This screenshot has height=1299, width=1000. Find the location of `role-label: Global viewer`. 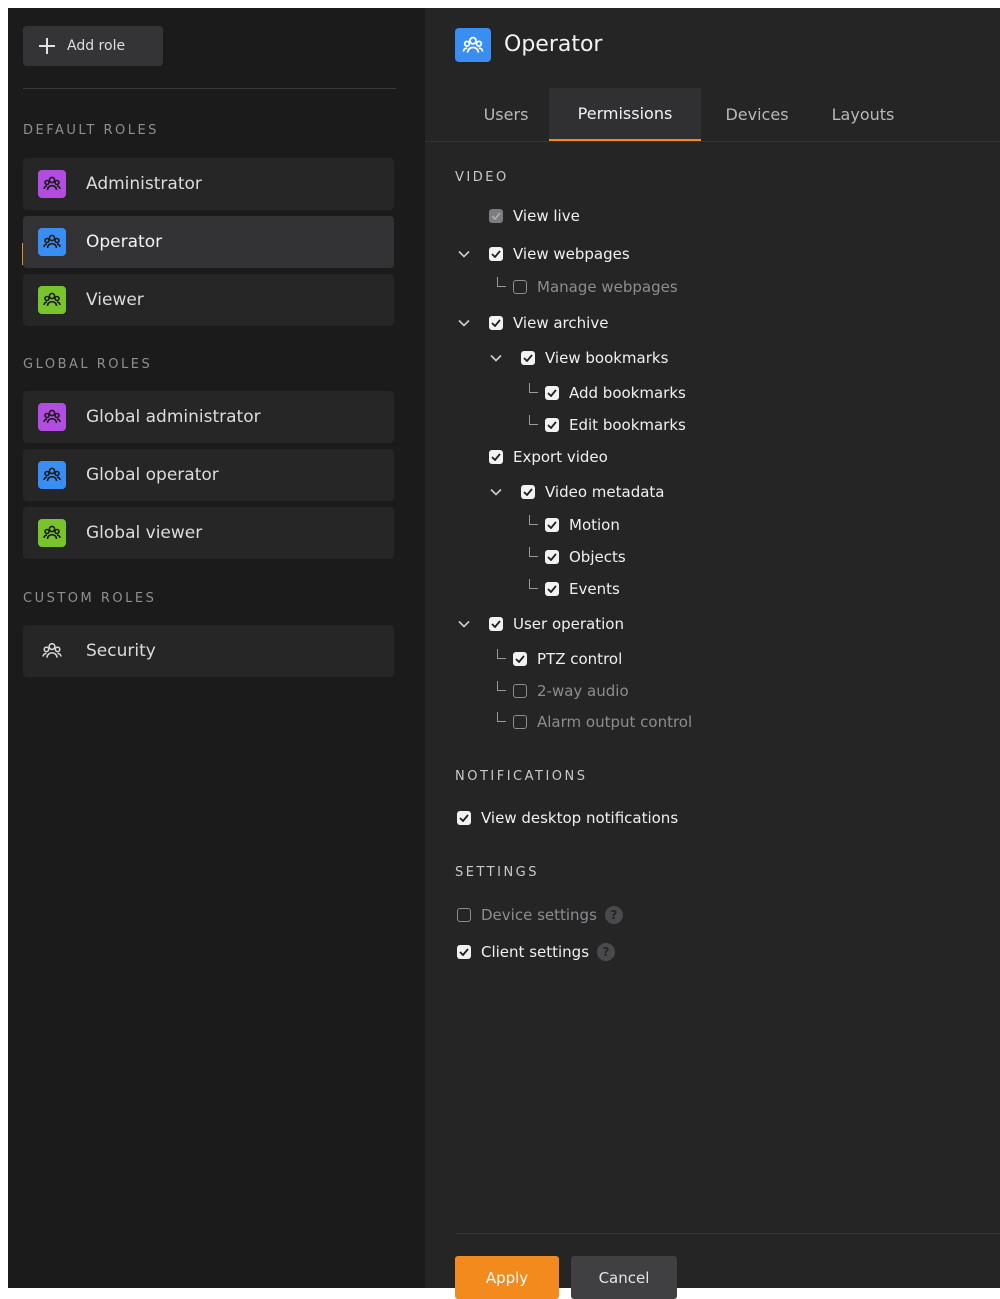

role-label: Global viewer is located at coordinates (144, 533).